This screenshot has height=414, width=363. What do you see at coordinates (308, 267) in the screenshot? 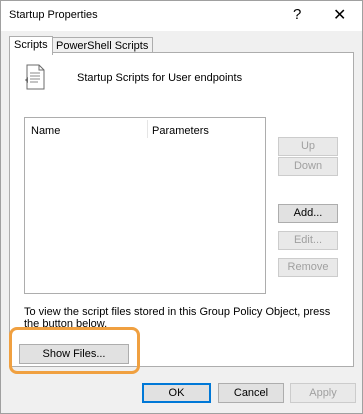
I see `remove-button: Remove` at bounding box center [308, 267].